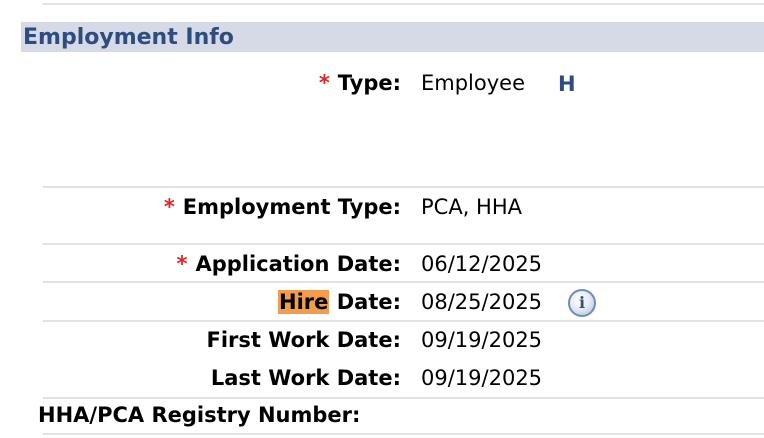 The width and height of the screenshot is (764, 438). Describe the element at coordinates (473, 83) in the screenshot. I see `type-value: Employee` at that location.